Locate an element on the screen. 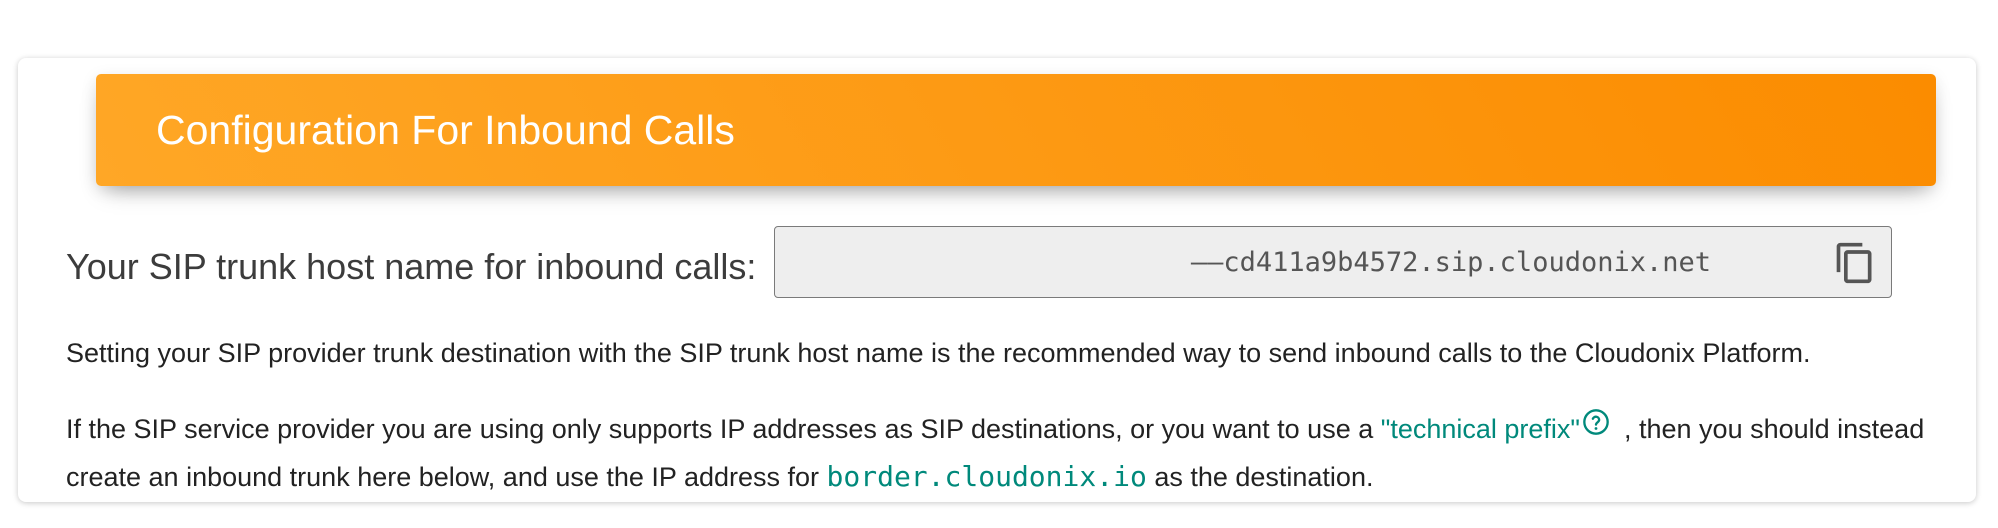 The image size is (1998, 528). host-name-value: ——cd411a9b4572.sip.cloudonix.net is located at coordinates (1450, 262).